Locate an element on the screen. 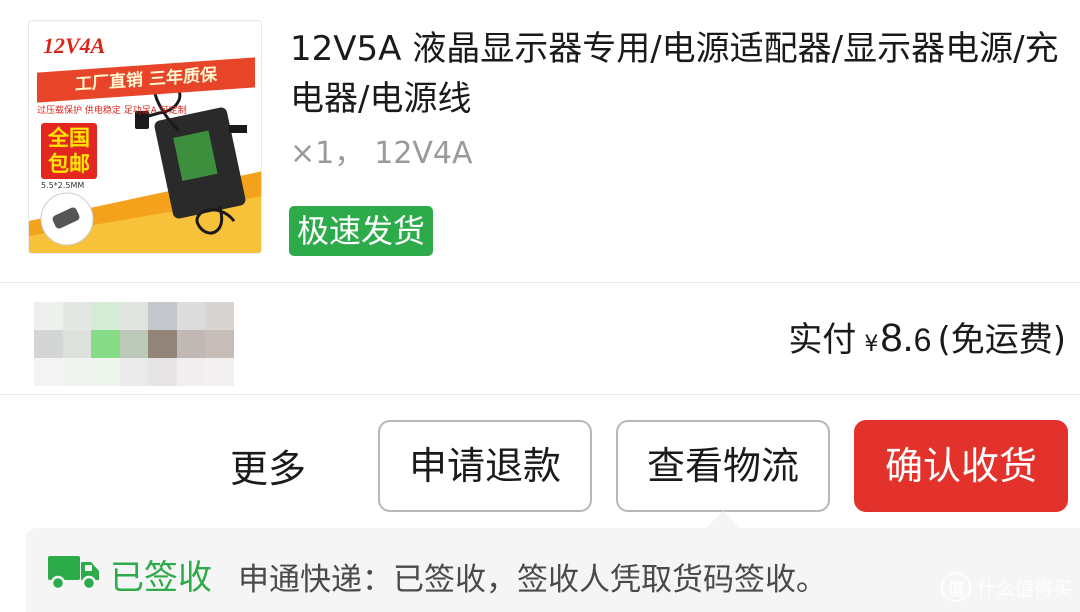 Image resolution: width=1080 pixels, height=612 pixels. amount-decimal: 6 is located at coordinates (922, 340).